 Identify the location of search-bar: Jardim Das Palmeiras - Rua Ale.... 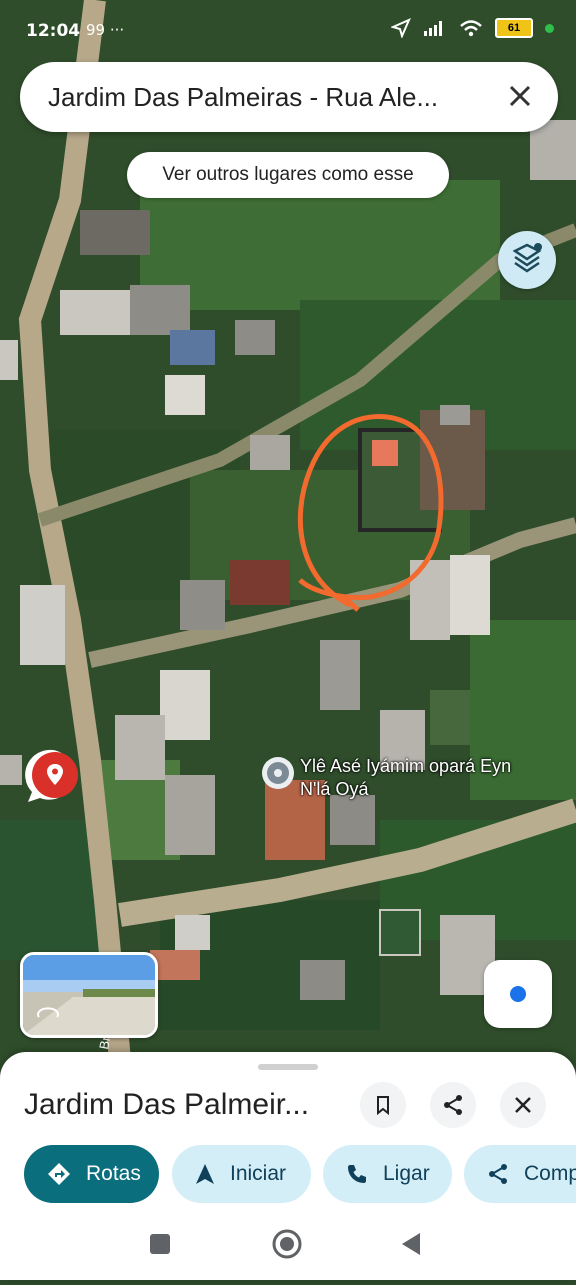
(289, 97).